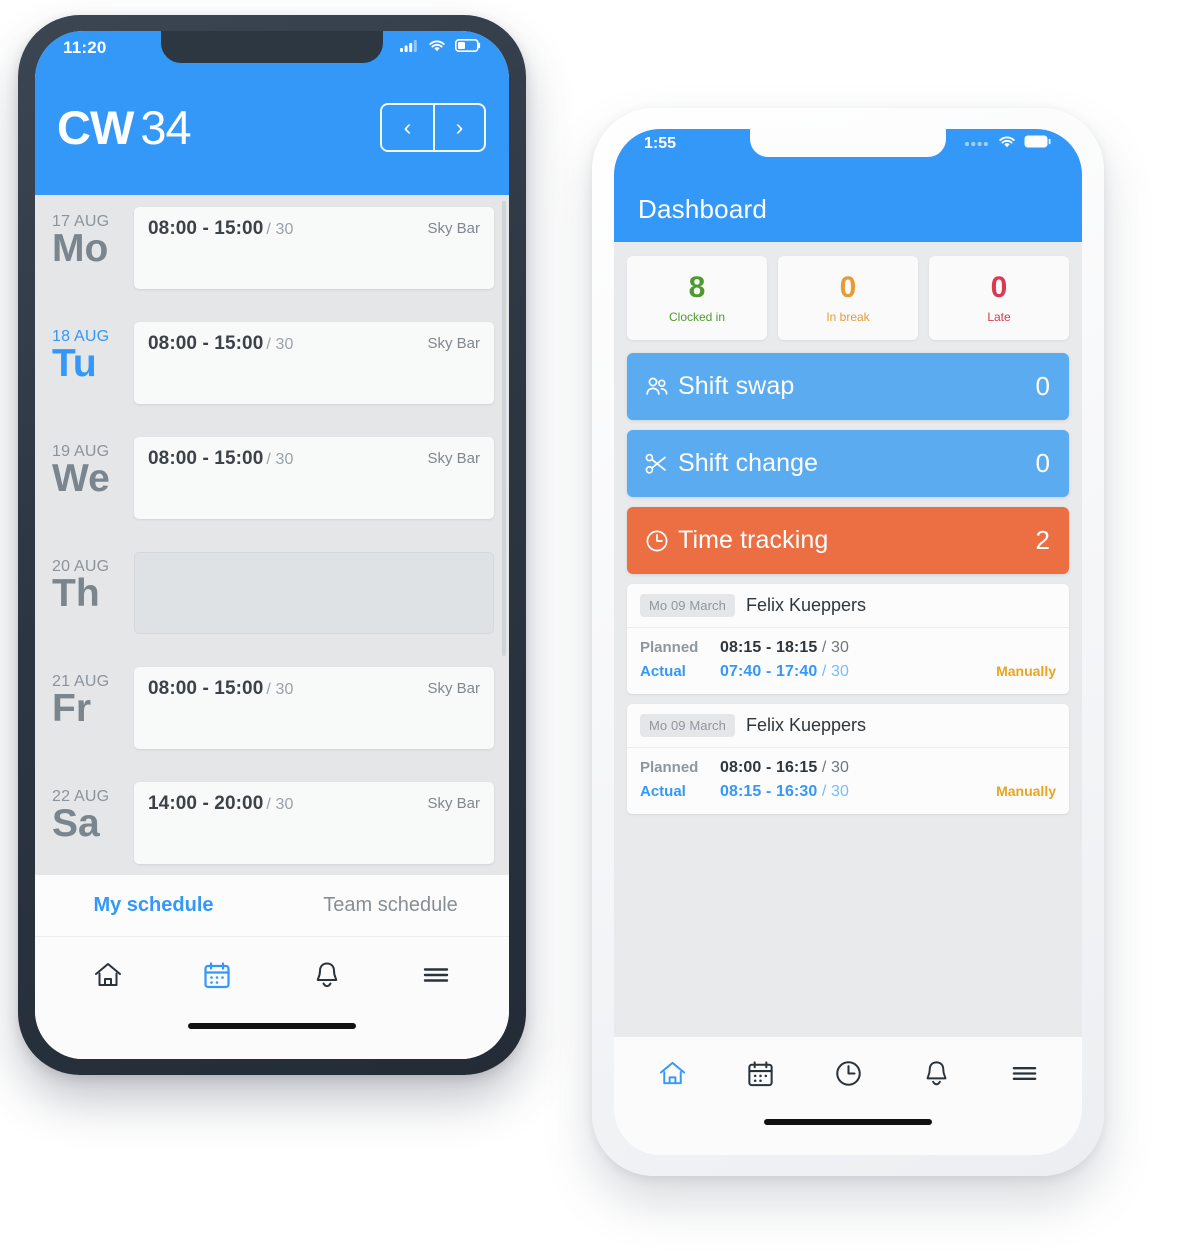  I want to click on stat-value: 8, so click(697, 287).